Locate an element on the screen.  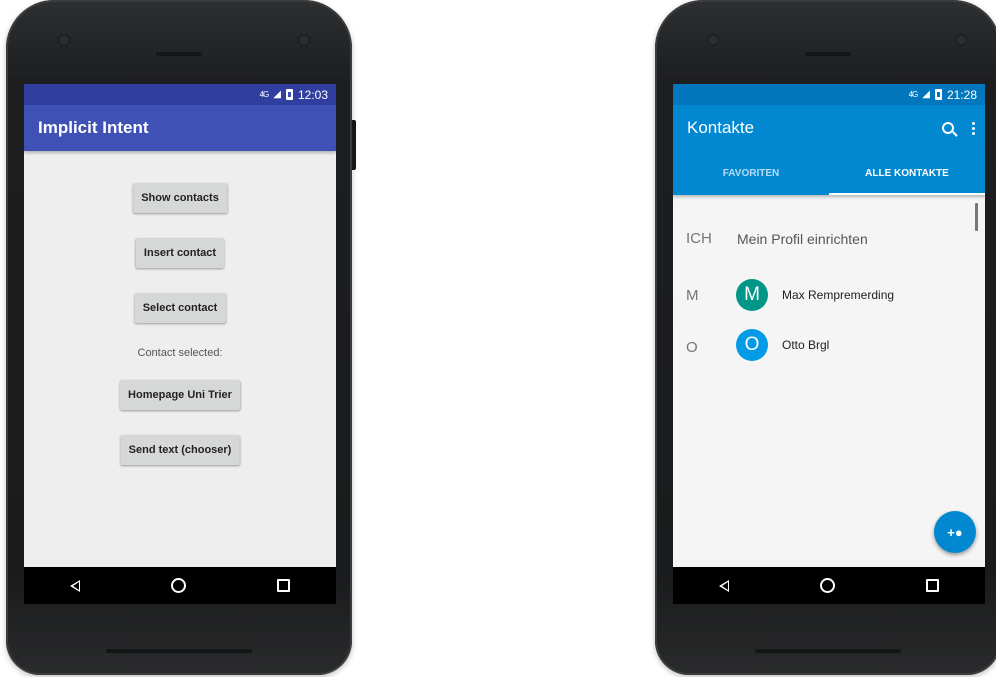
section-letter: O is located at coordinates (692, 347).